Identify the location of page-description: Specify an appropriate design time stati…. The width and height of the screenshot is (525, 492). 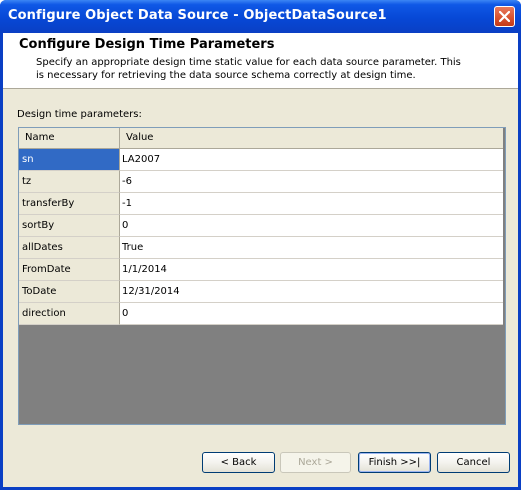
(248, 69).